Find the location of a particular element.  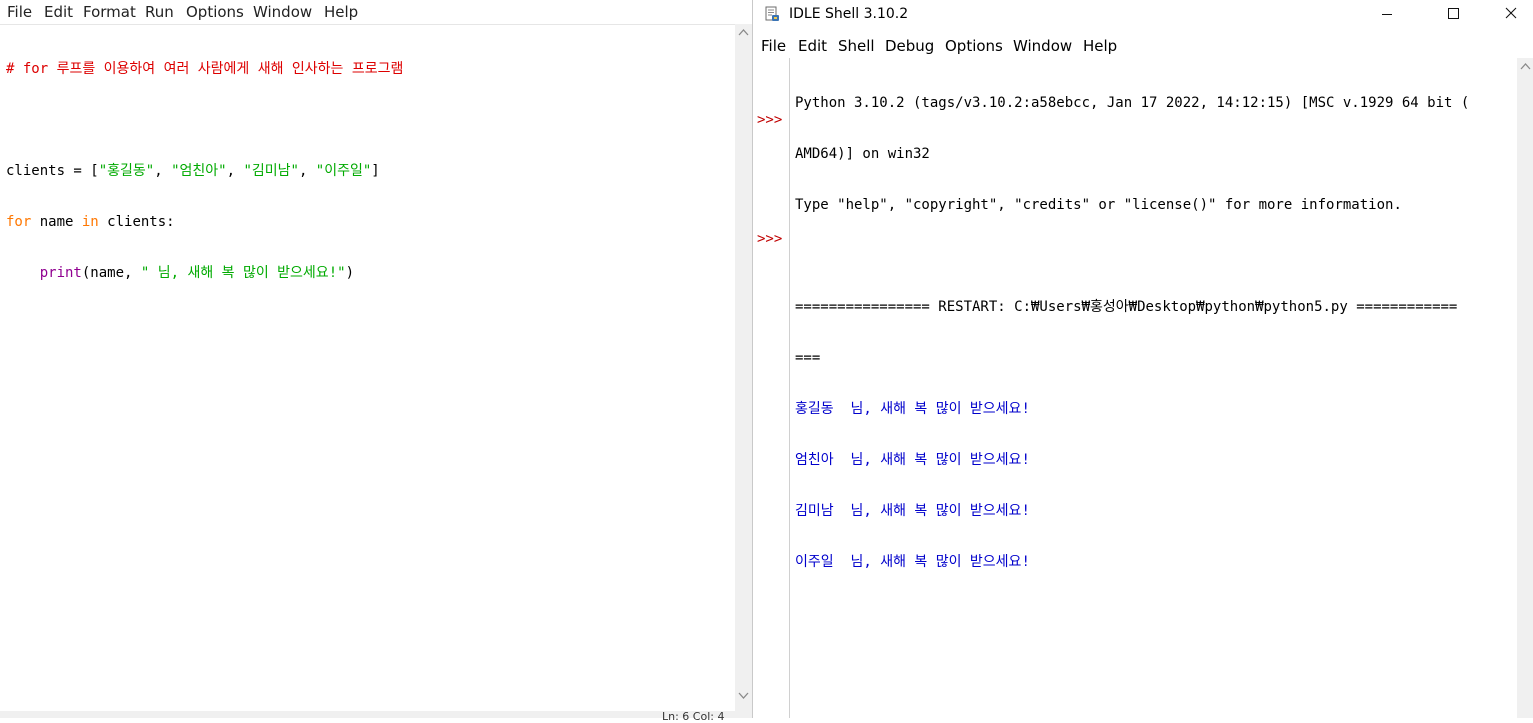

code-text: ) is located at coordinates (349, 273).